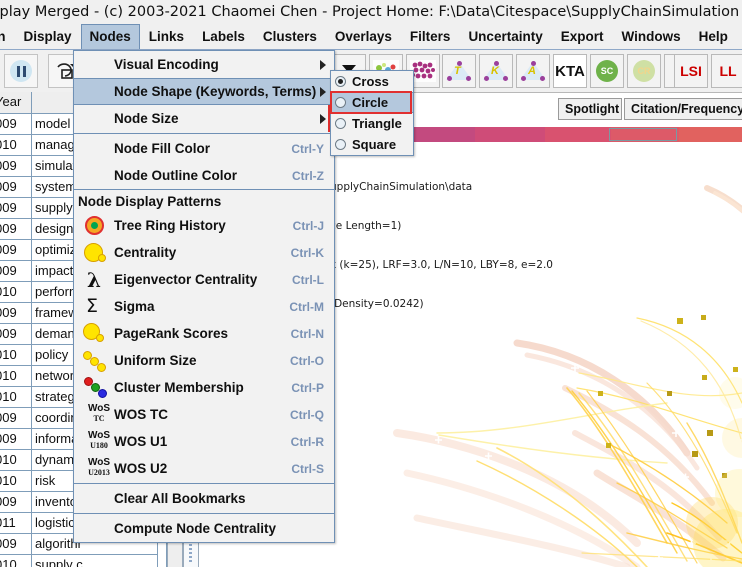 This screenshot has height=567, width=742. Describe the element at coordinates (166, 36) in the screenshot. I see `menubar-item-links: Links` at that location.